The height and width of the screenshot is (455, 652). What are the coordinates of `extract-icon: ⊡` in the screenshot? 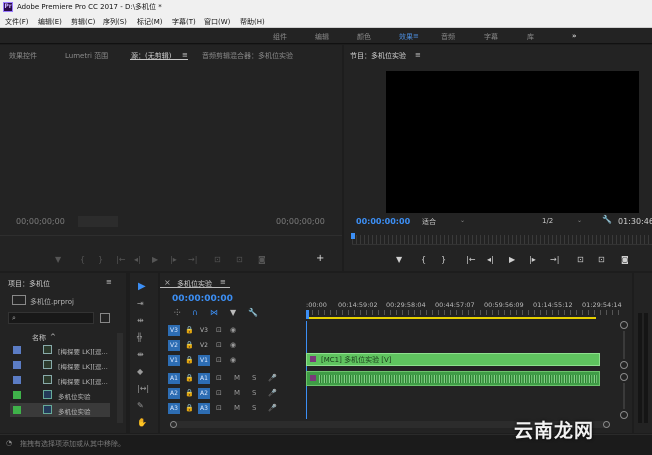 It's located at (601, 260).